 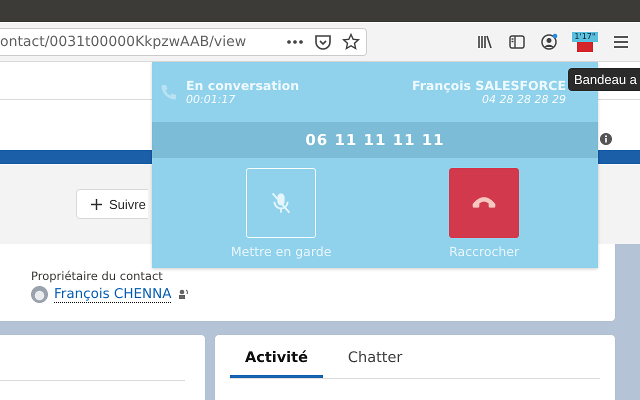 What do you see at coordinates (375, 140) in the screenshot?
I see `dialed-number: 06 11 11 11 11` at bounding box center [375, 140].